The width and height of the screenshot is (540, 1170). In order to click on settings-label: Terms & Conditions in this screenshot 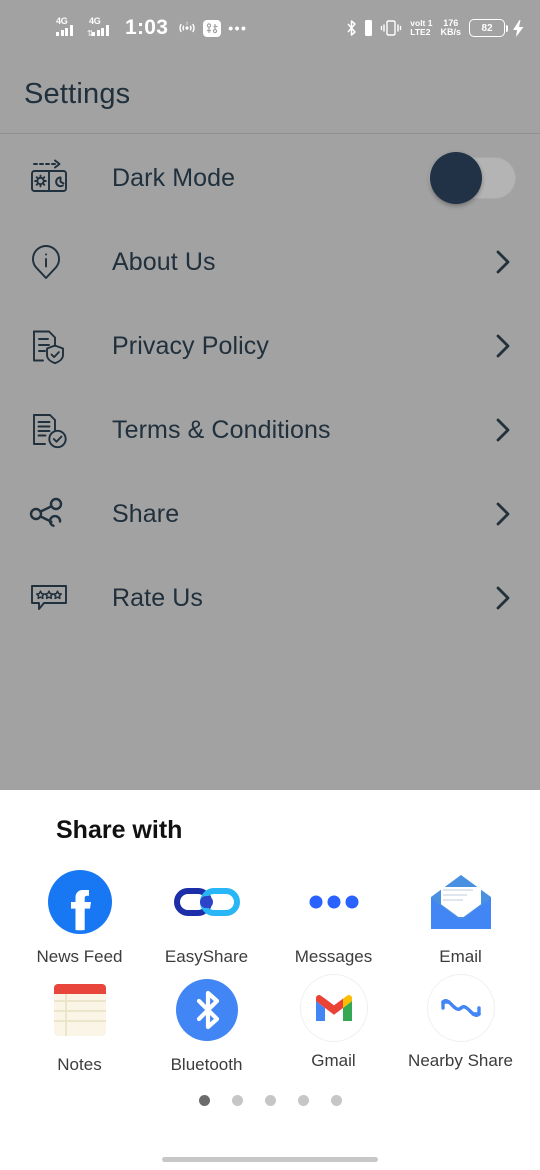, I will do `click(221, 429)`.